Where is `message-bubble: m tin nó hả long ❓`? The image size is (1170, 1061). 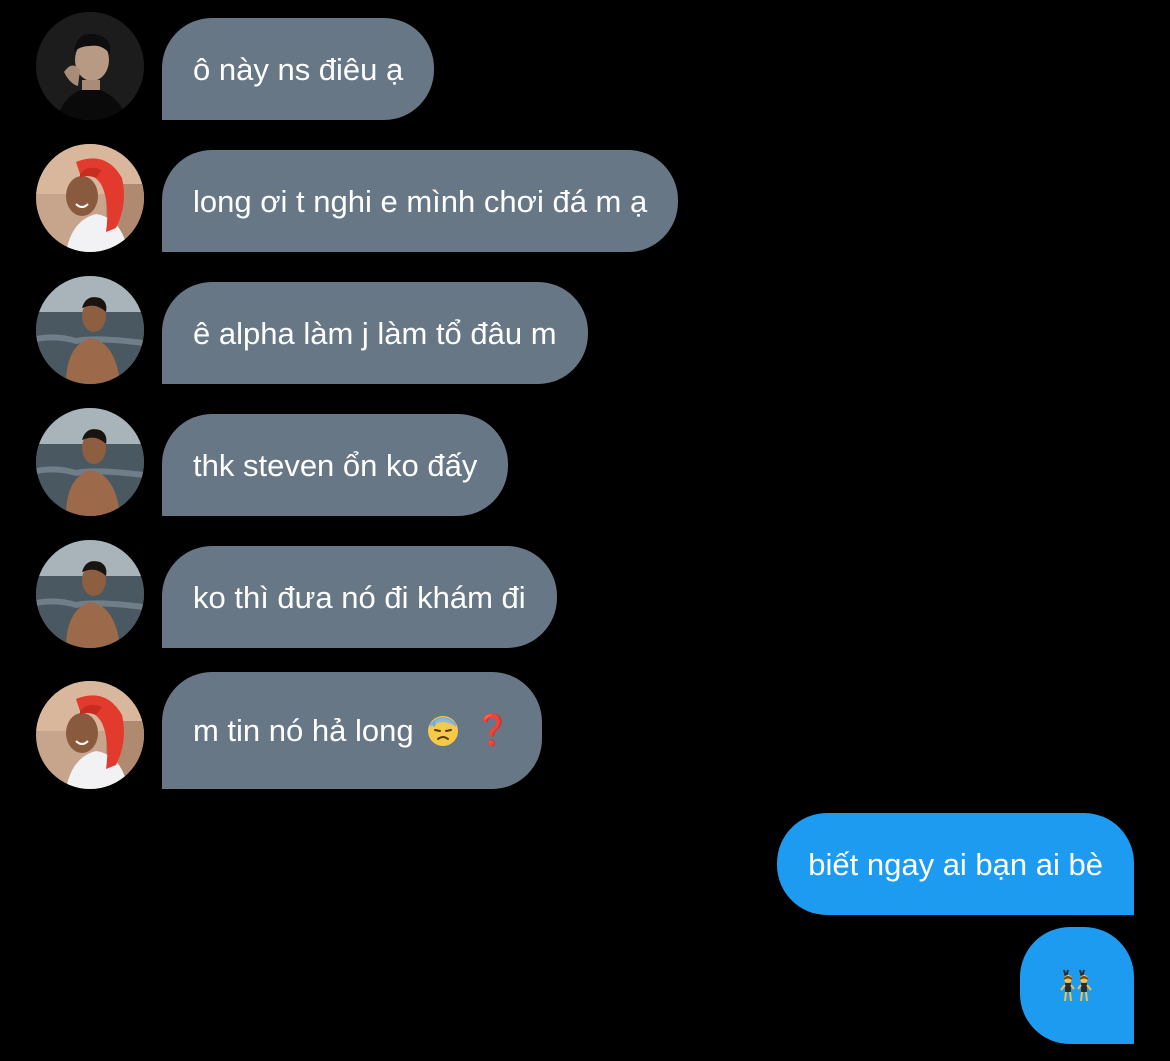 message-bubble: m tin nó hả long ❓ is located at coordinates (352, 730).